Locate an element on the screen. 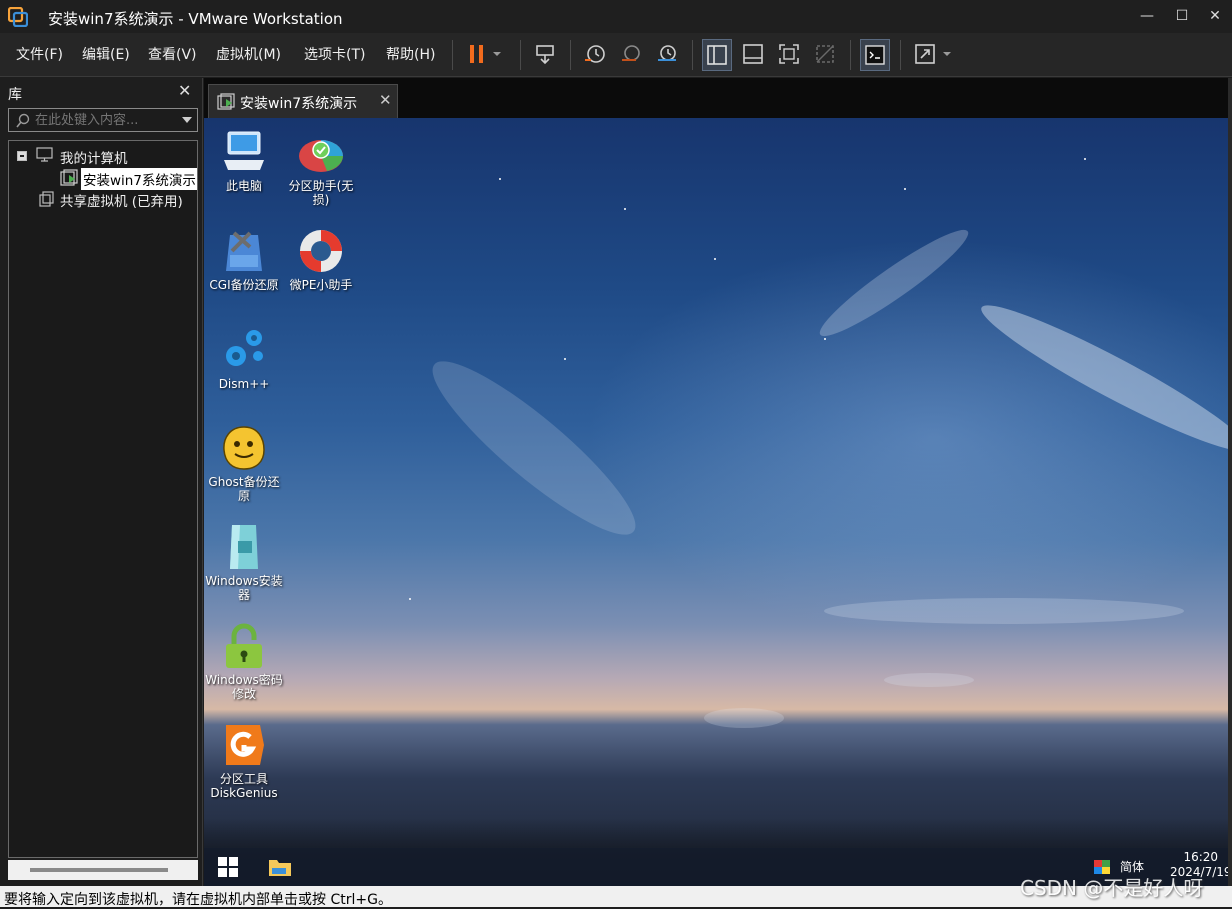 Image resolution: width=1232 pixels, height=909 pixels. library-view-icon is located at coordinates (717, 55).